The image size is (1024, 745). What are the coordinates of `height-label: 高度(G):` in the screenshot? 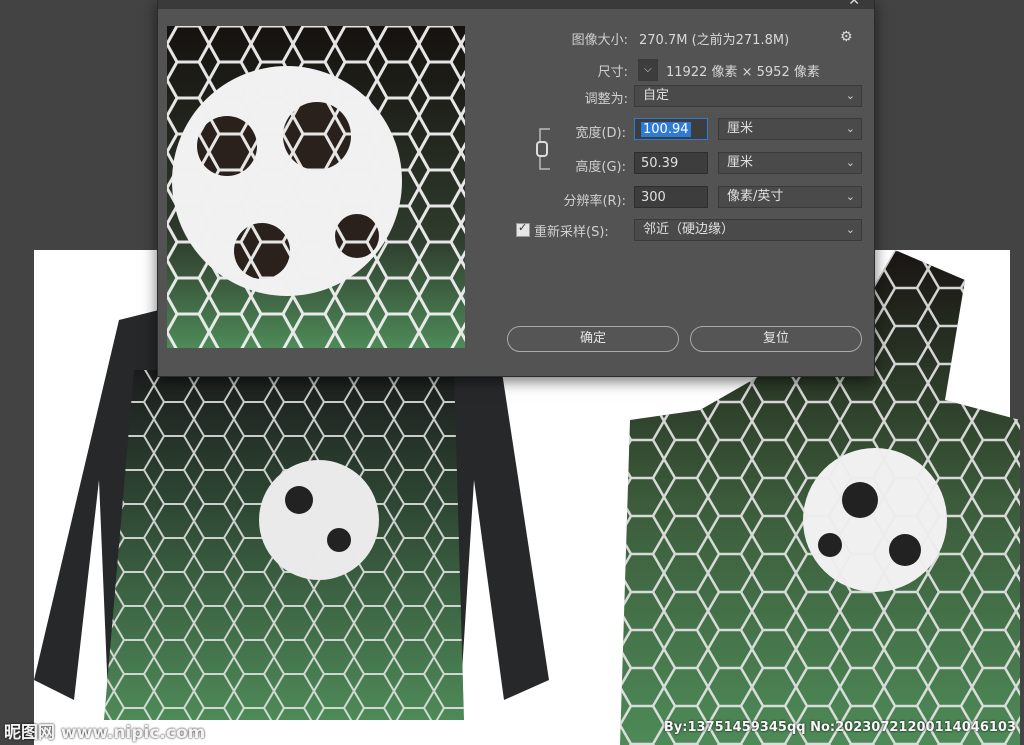 It's located at (600, 167).